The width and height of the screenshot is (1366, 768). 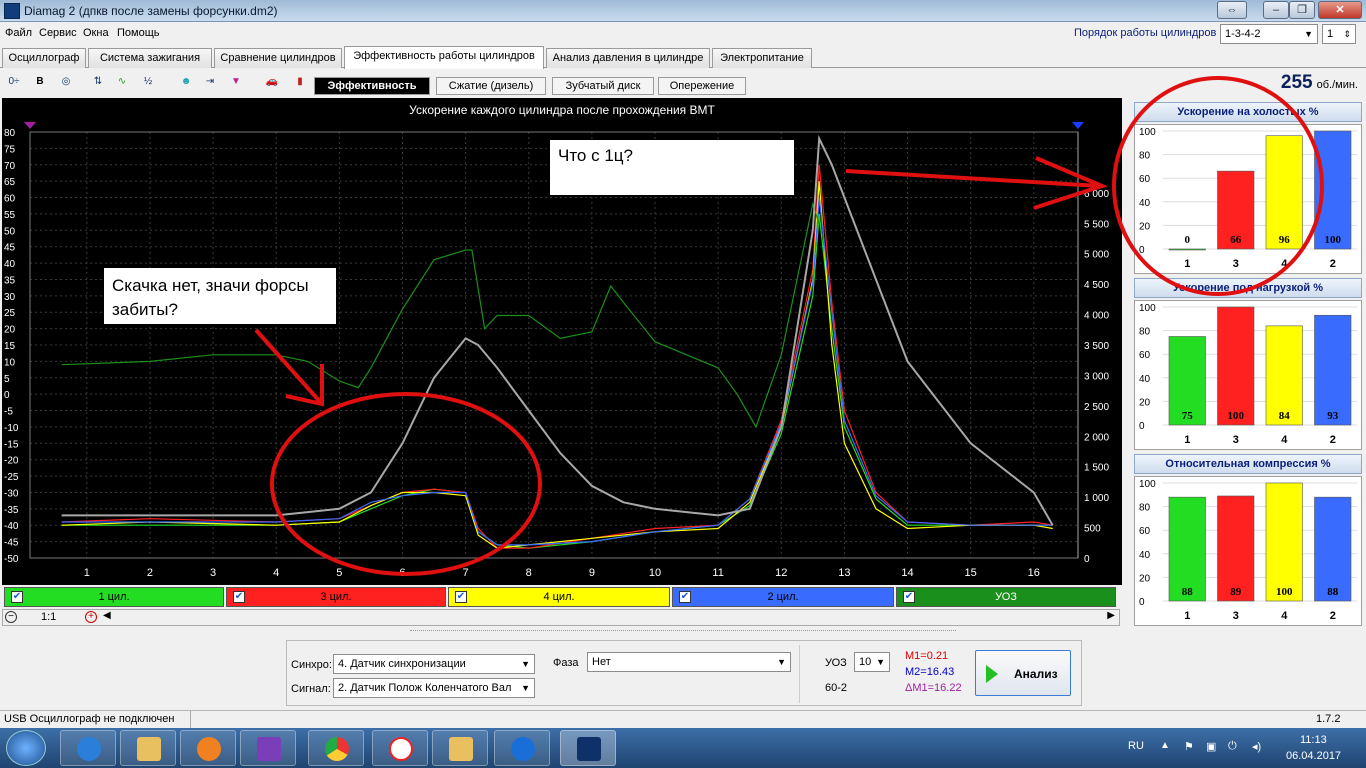 What do you see at coordinates (434, 688) in the screenshot?
I see `signal-select: 2. Датчик Полож Коленчатого Вал ▼` at bounding box center [434, 688].